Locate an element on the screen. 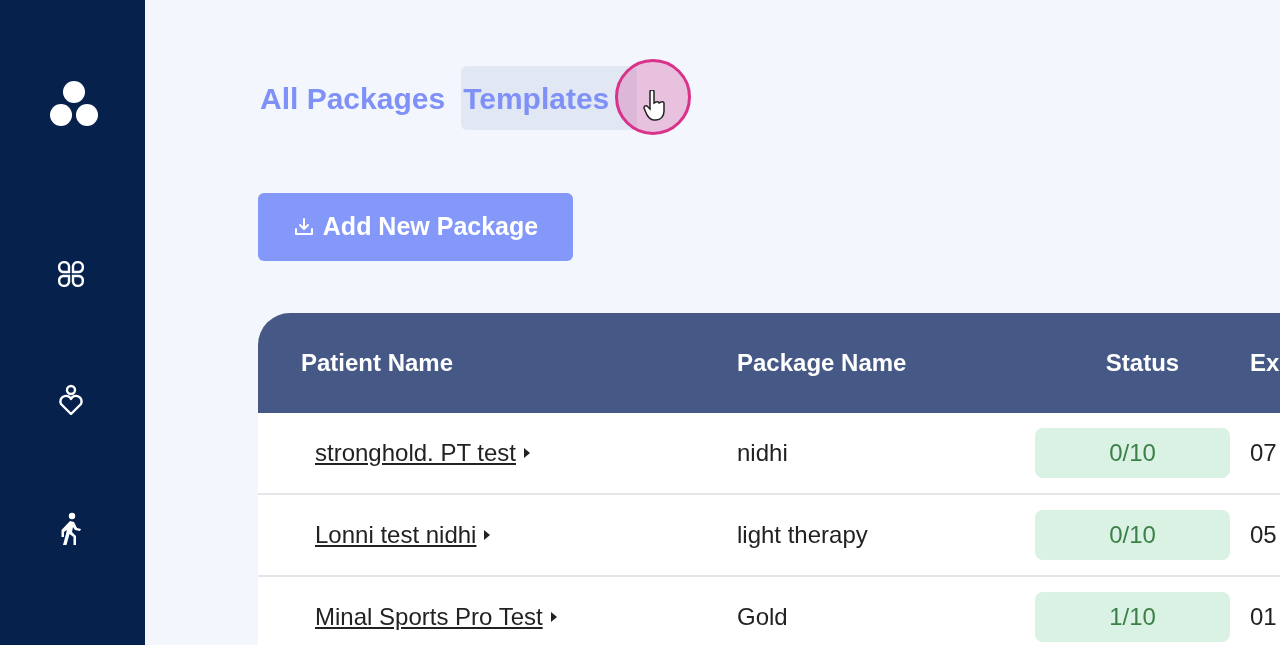  column-header: Patient Name is located at coordinates (377, 363).